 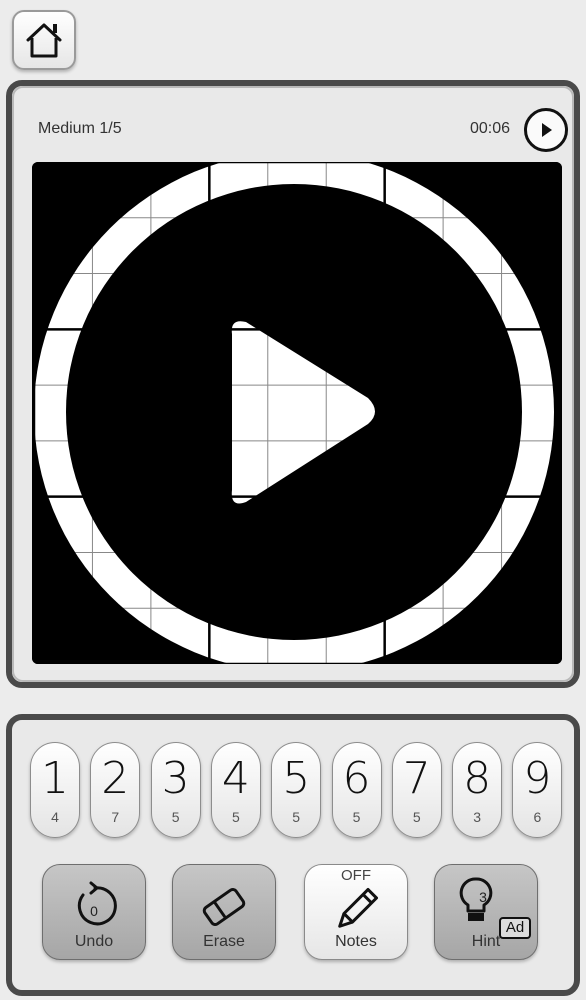 What do you see at coordinates (537, 817) in the screenshot?
I see `digit-remaining: 6` at bounding box center [537, 817].